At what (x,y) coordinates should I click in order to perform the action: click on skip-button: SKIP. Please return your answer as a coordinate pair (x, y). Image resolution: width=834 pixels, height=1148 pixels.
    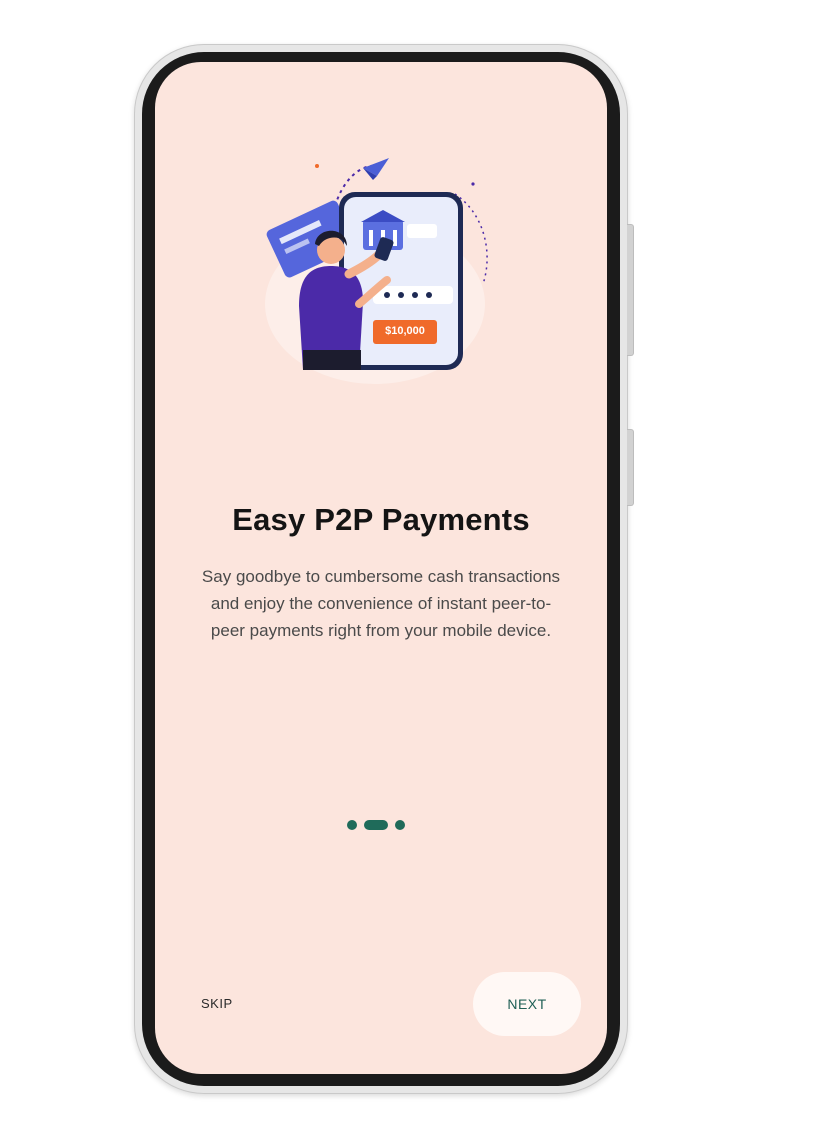
    Looking at the image, I should click on (217, 1003).